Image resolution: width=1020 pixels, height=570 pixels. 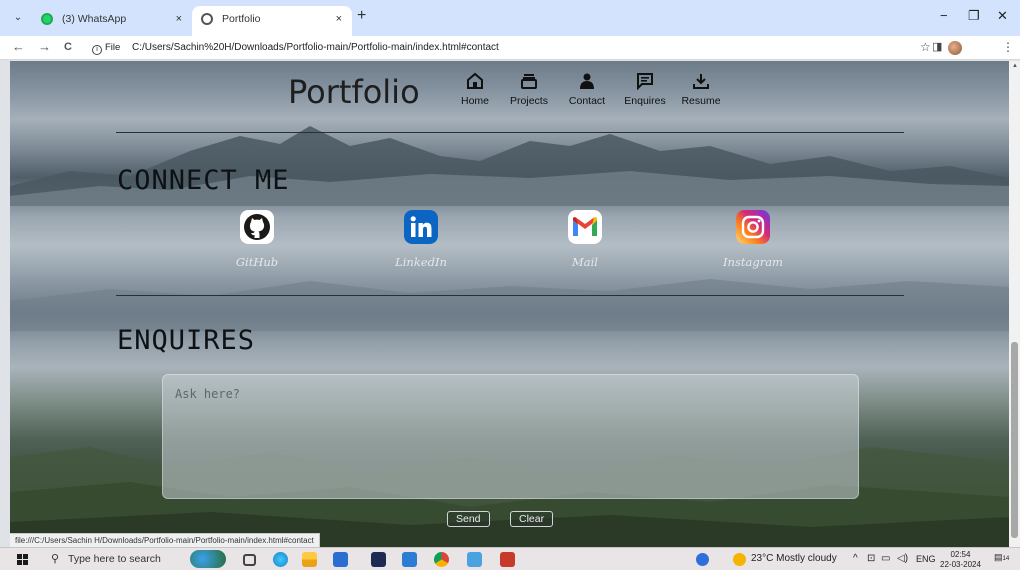 I want to click on battery-icon: ▭, so click(x=885, y=558).